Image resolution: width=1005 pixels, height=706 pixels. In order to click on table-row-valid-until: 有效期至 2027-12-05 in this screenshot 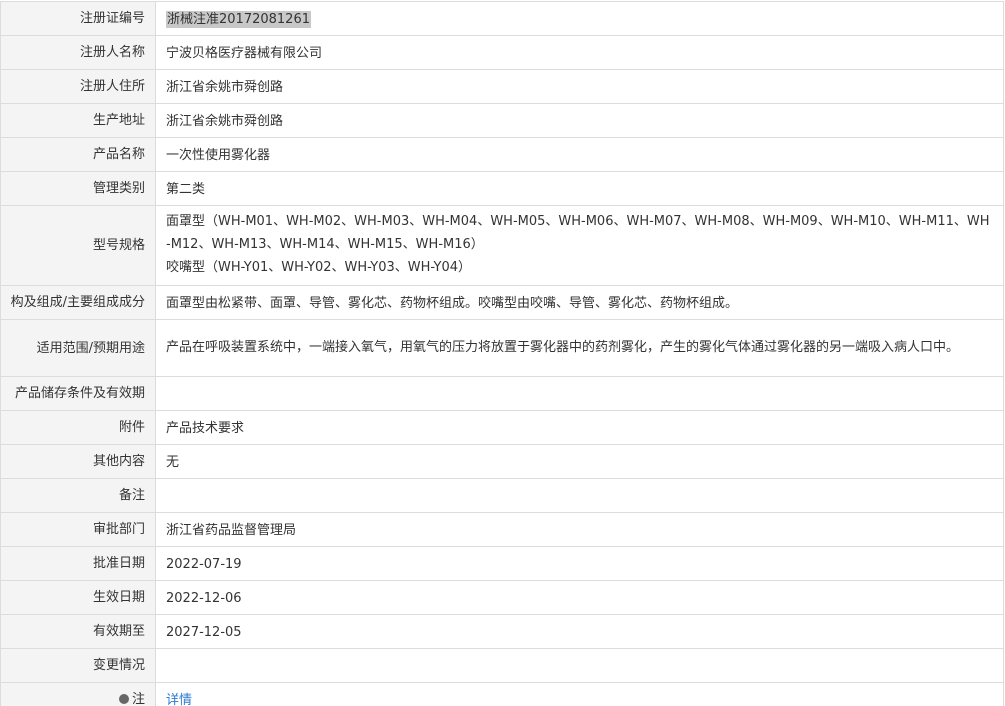, I will do `click(502, 631)`.